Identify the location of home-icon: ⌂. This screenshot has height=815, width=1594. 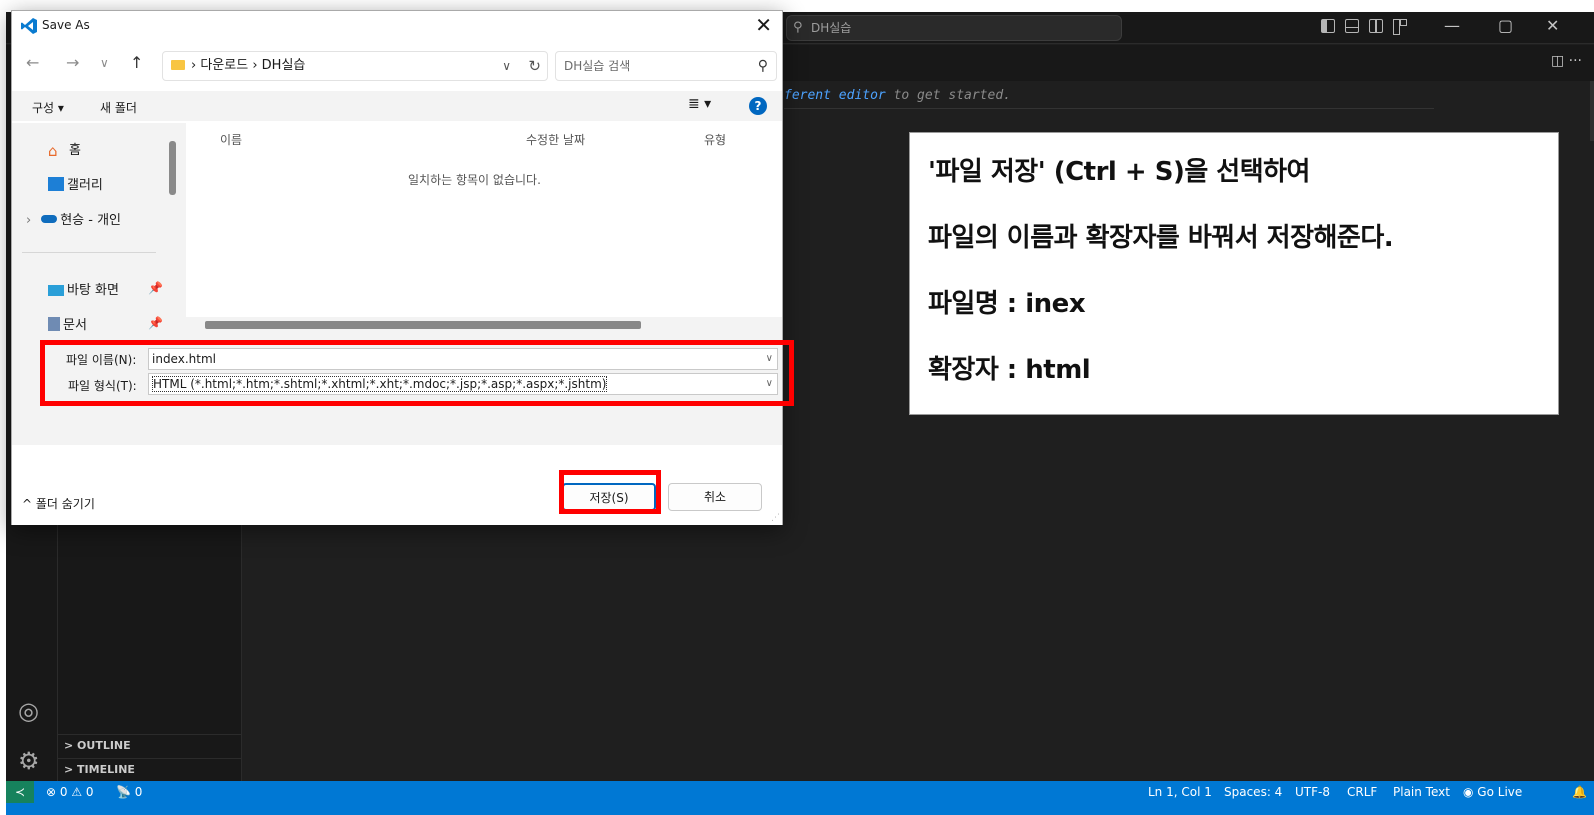
(53, 151).